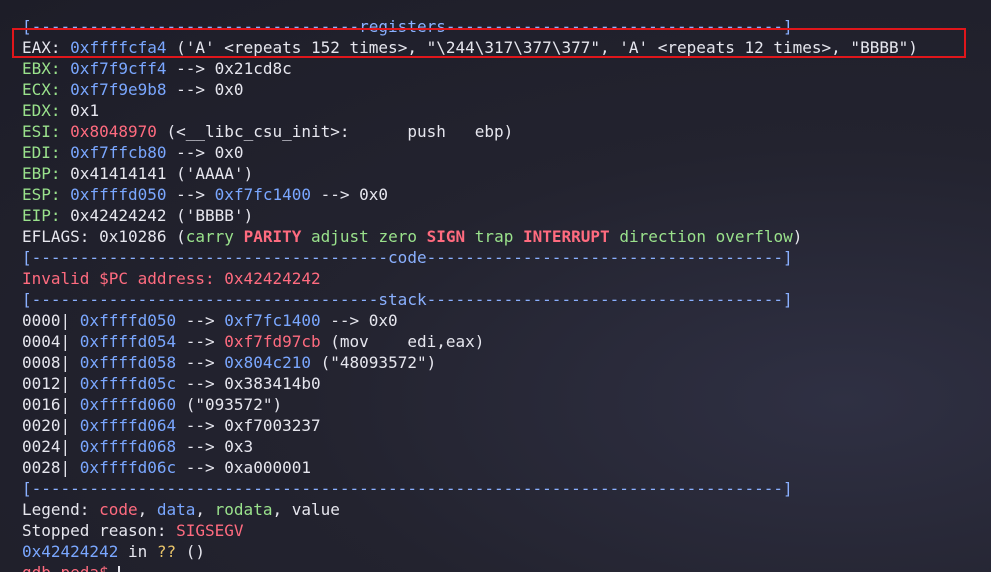 Image resolution: width=991 pixels, height=572 pixels. Describe the element at coordinates (502, 425) in the screenshot. I see `stack-row: 0020| 0xffffd064 --> 0xf7003237` at that location.